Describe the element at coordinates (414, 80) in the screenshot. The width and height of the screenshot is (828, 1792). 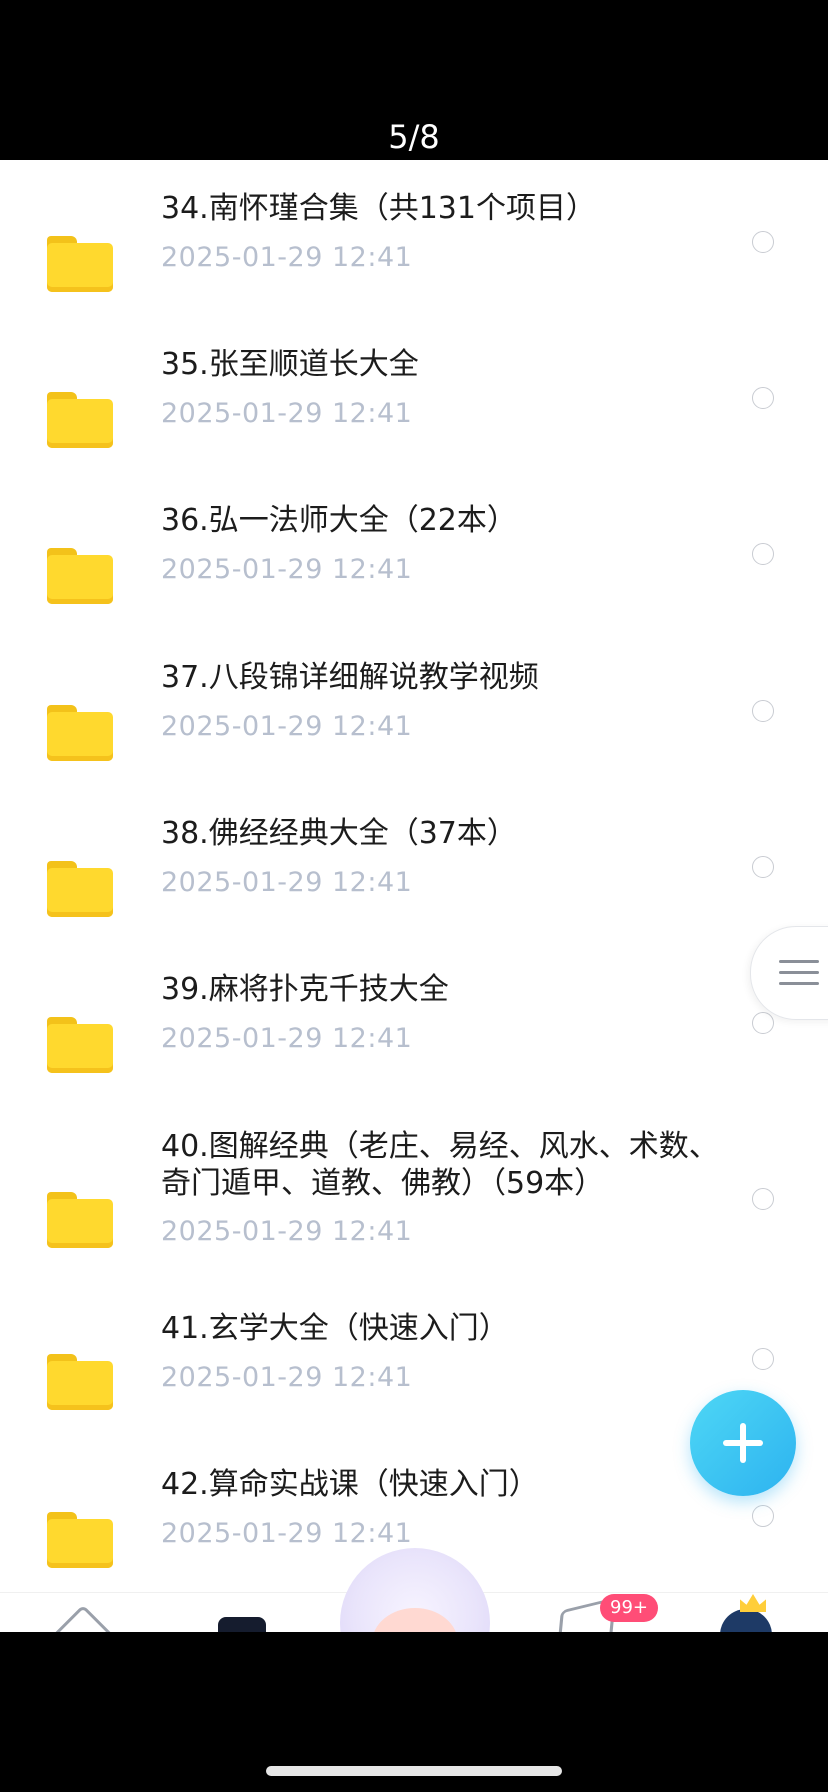
I see `status-area: 5/8` at that location.